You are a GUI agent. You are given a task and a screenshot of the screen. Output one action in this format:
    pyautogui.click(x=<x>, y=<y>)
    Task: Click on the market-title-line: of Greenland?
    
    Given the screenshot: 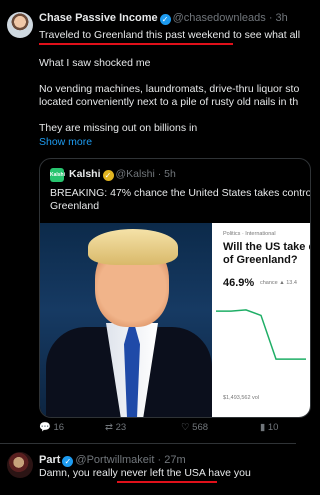 What is the action you would take?
    pyautogui.click(x=260, y=260)
    